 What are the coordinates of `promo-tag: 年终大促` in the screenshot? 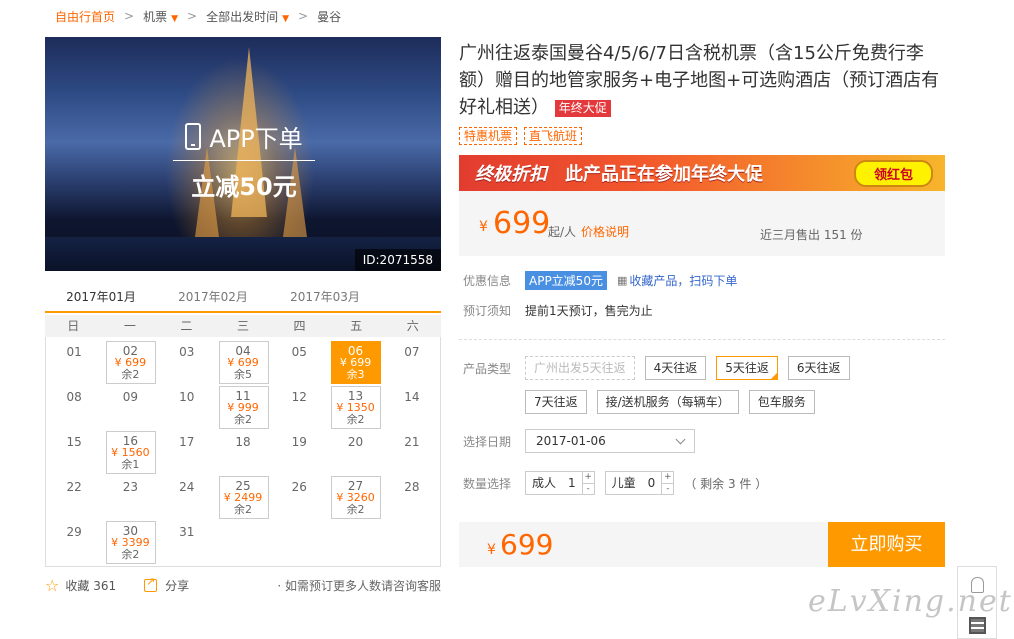 It's located at (582, 108).